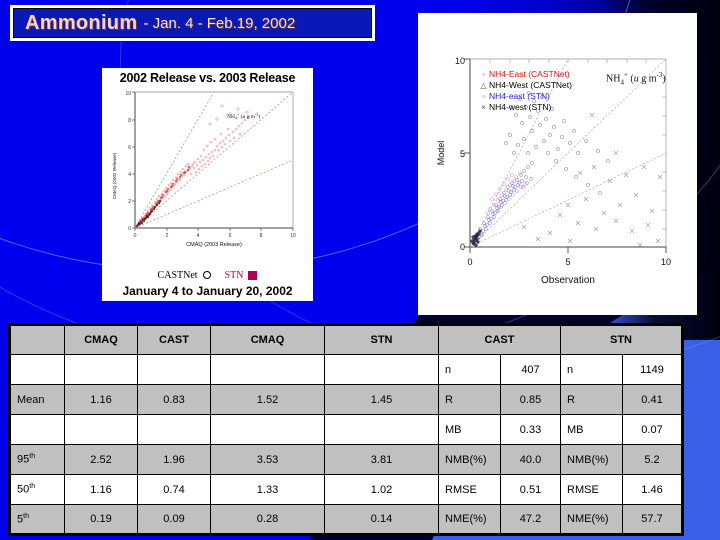 This screenshot has height=540, width=720. What do you see at coordinates (174, 519) in the screenshot?
I see `cell-cast: 0.09` at bounding box center [174, 519].